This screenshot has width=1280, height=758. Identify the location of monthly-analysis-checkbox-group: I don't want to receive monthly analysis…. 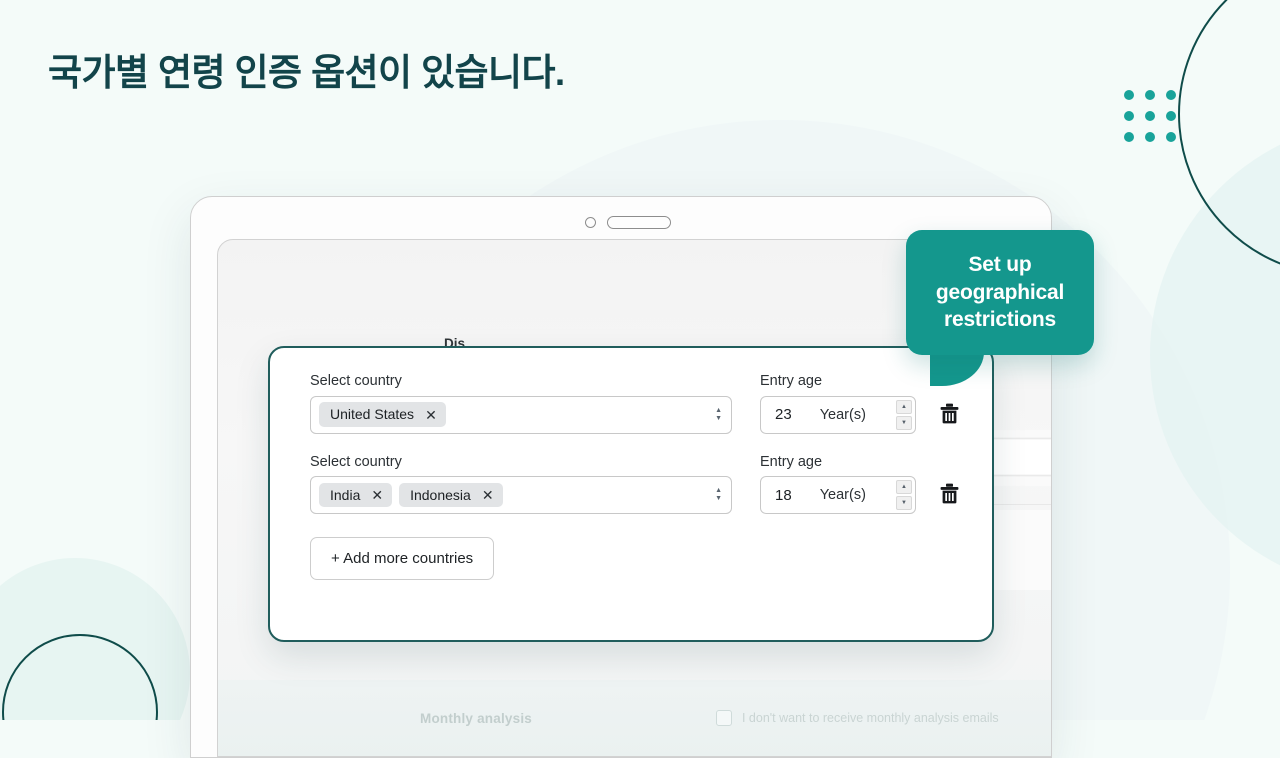
(857, 718).